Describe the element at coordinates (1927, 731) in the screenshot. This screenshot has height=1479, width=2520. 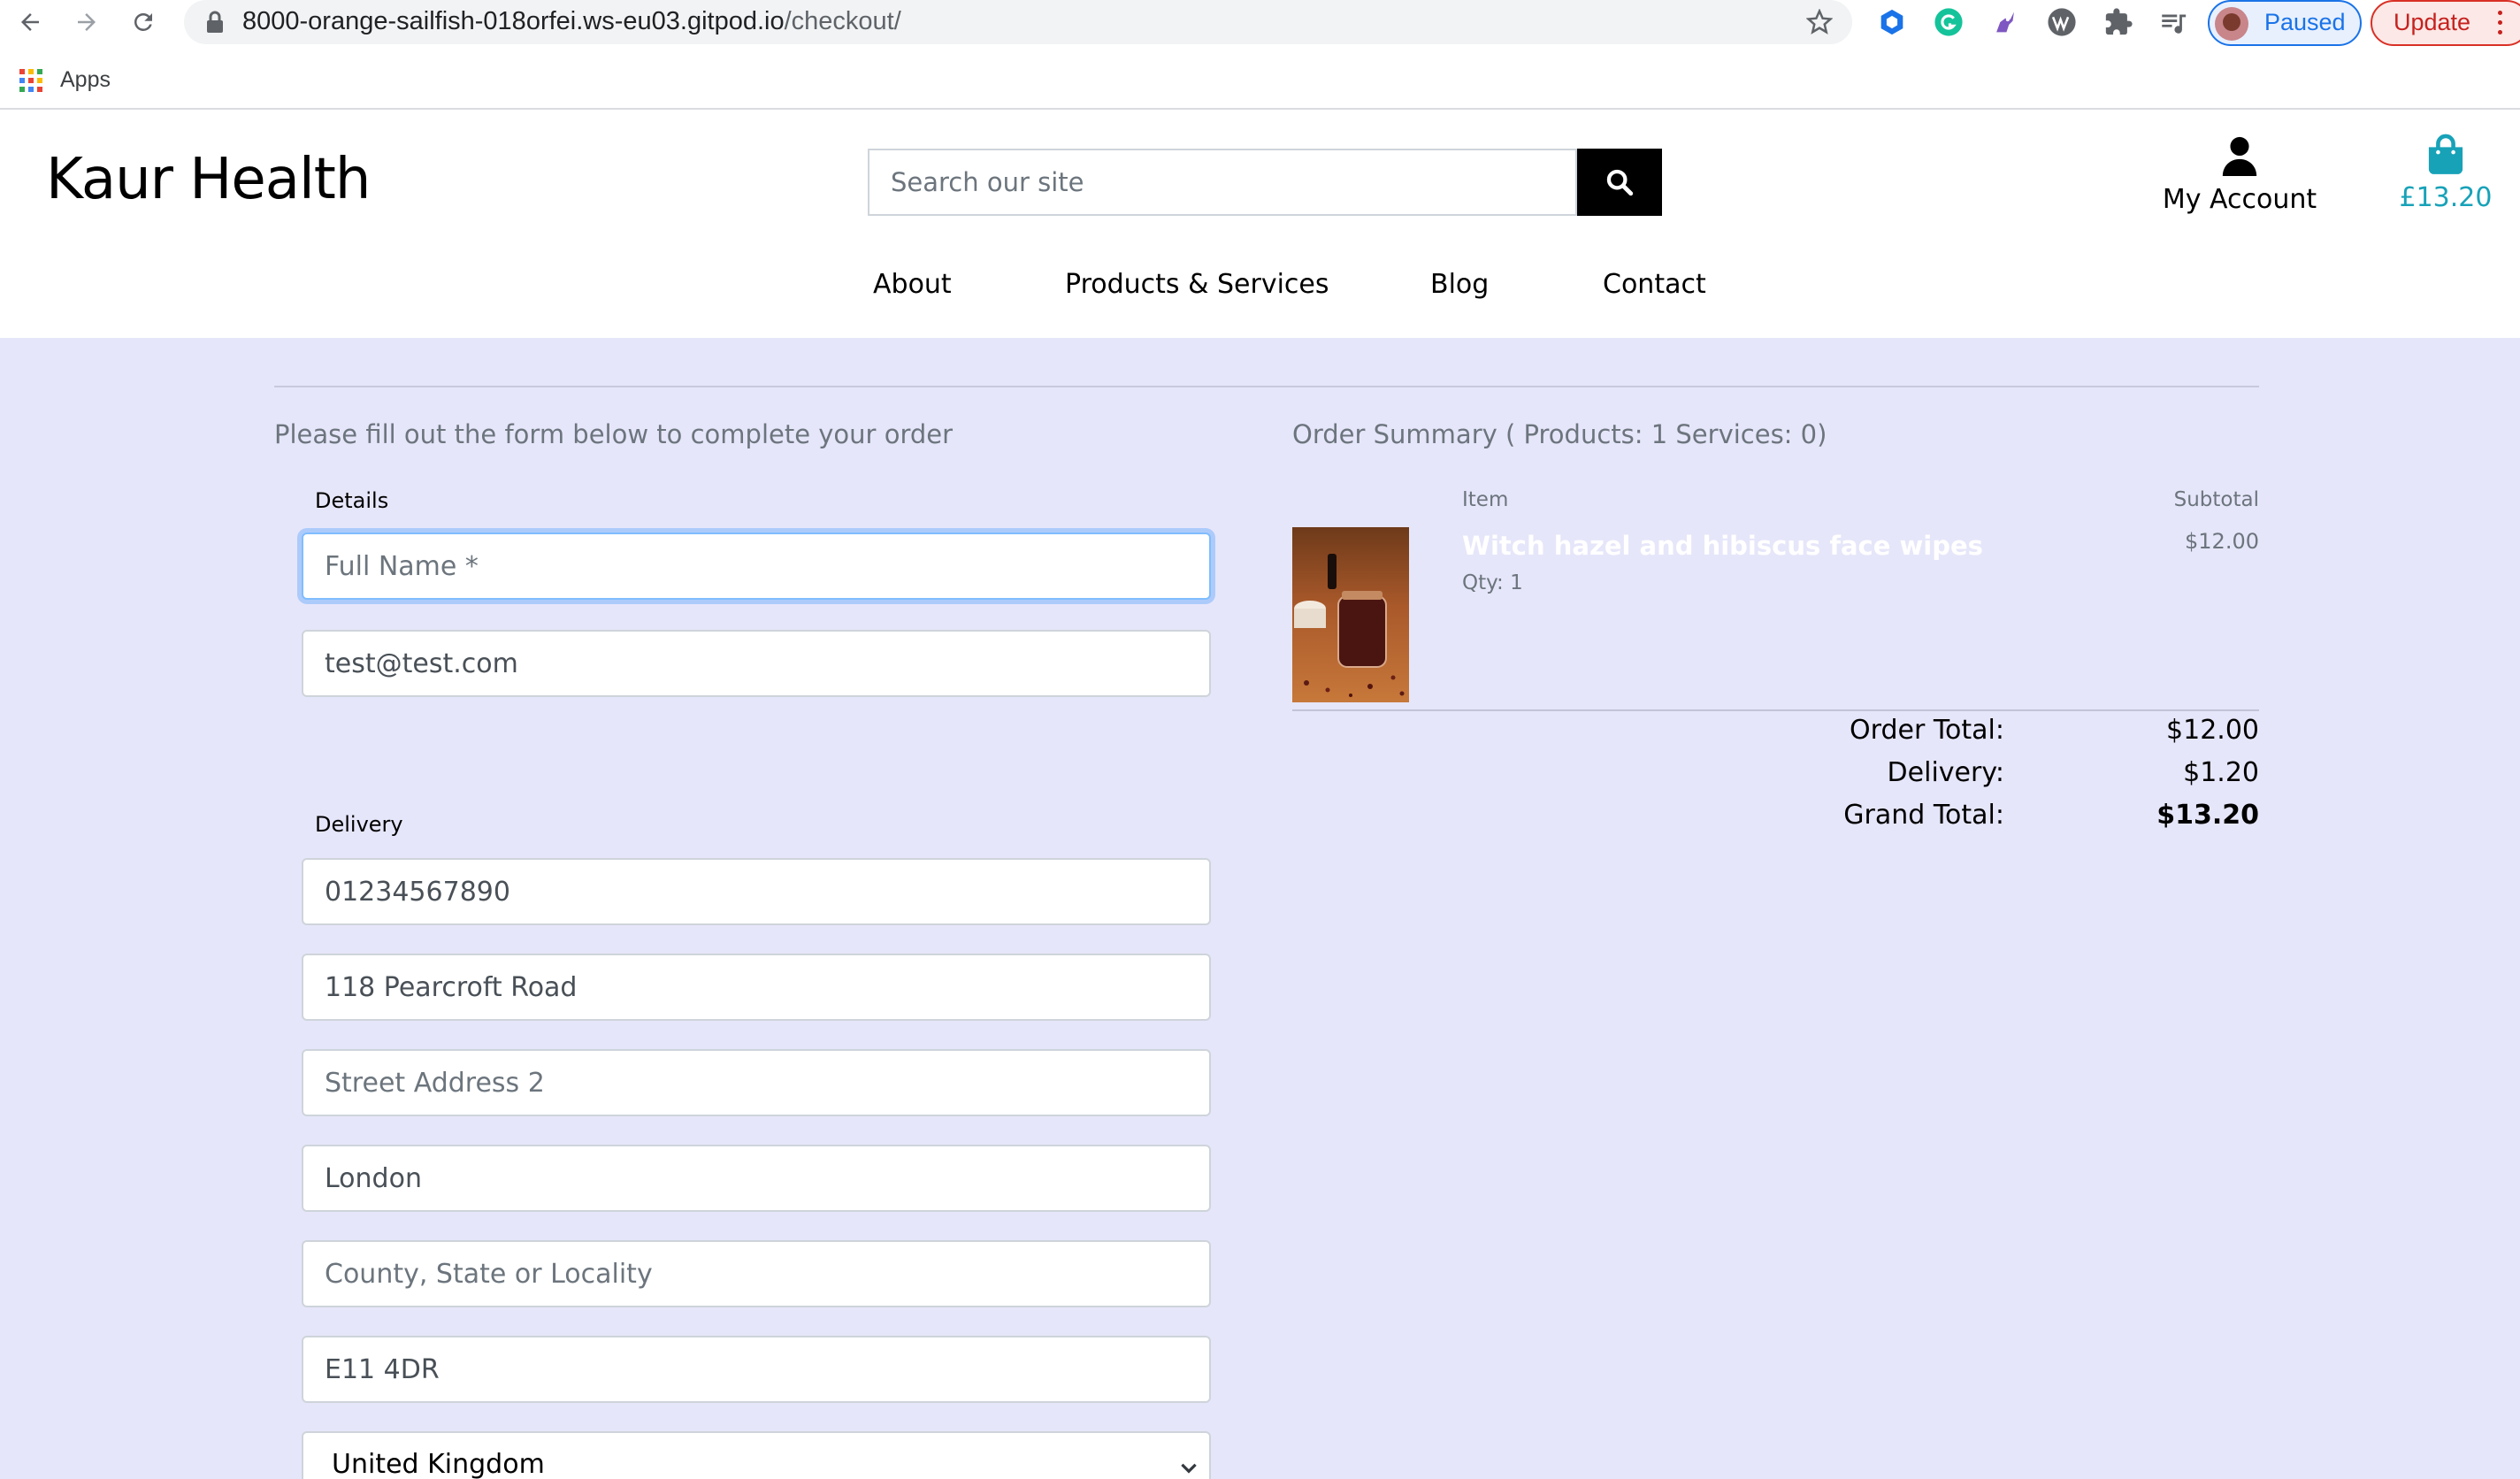
I see `order-total-label: Order Total:` at that location.